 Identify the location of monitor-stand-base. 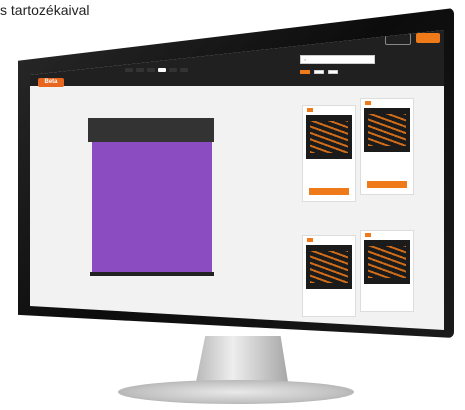
(236, 392).